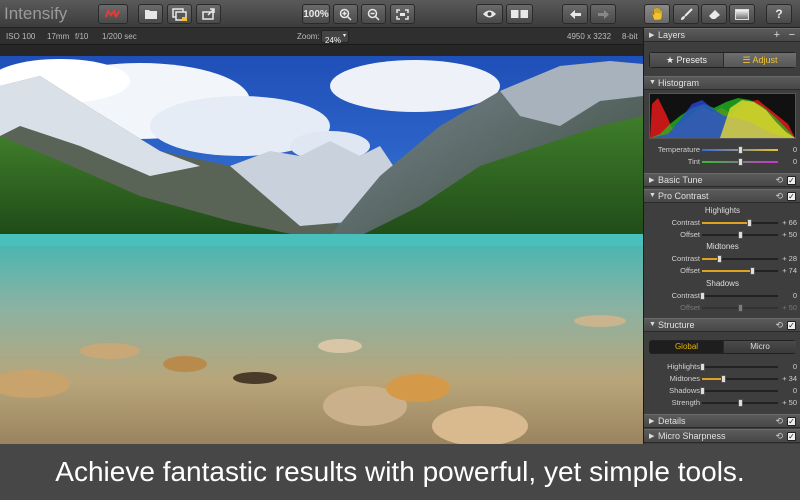  I want to click on sh-offset-row: Offset + 50, so click(722, 308).